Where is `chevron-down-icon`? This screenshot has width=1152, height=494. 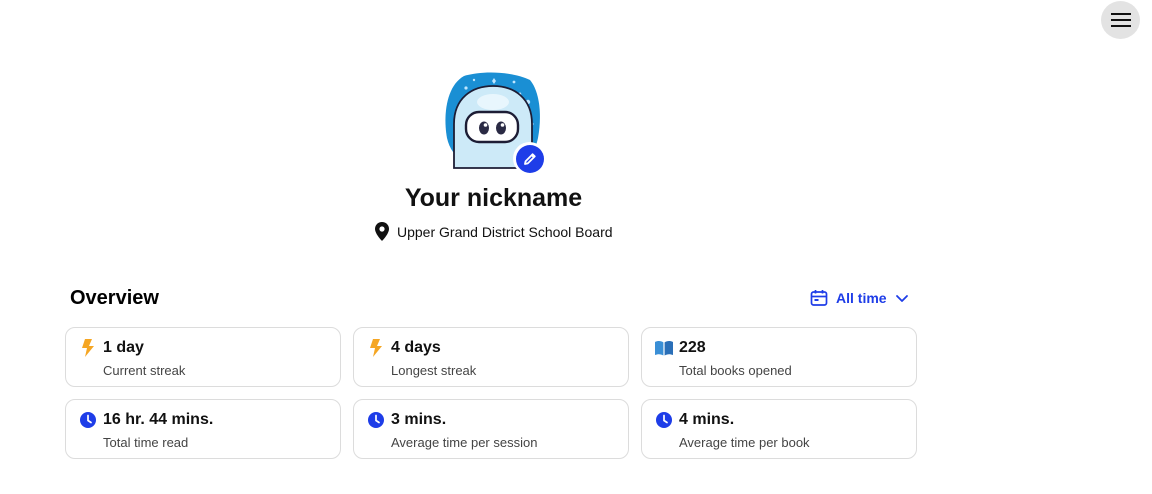
chevron-down-icon is located at coordinates (901, 298).